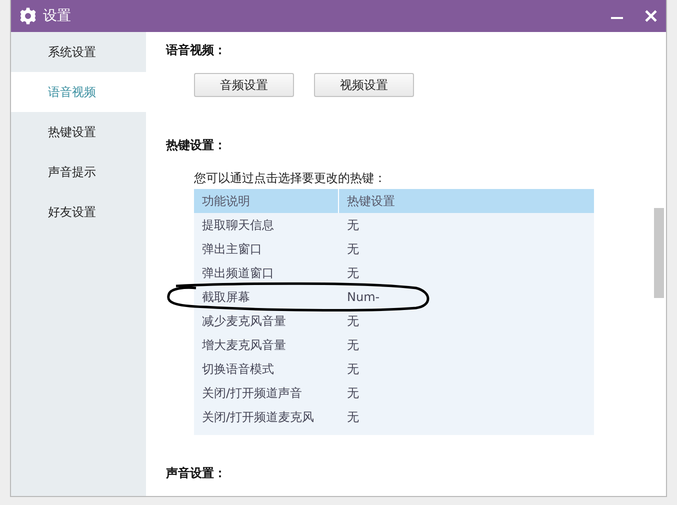  Describe the element at coordinates (266, 321) in the screenshot. I see `table-cell: 减少麦克风音量` at that location.